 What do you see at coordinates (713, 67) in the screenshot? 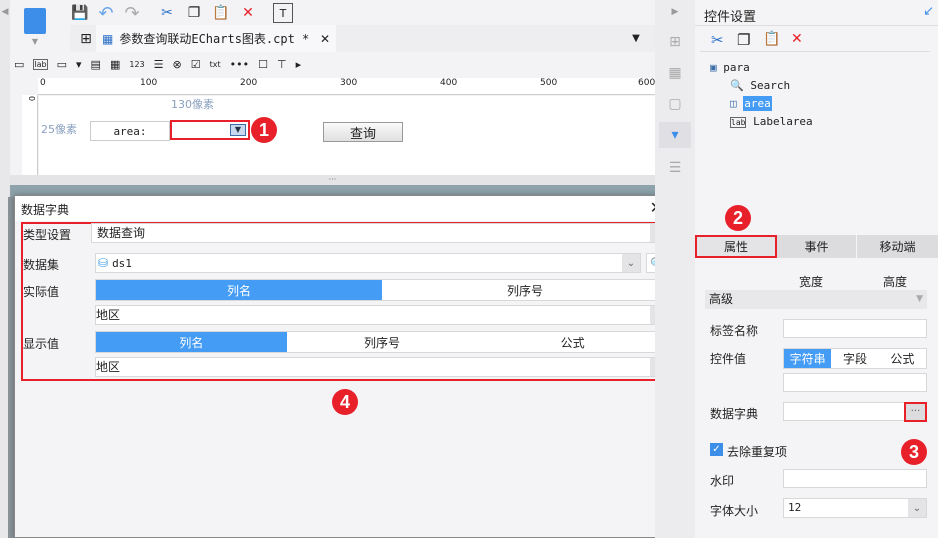
I see `para-icon: ▣` at bounding box center [713, 67].